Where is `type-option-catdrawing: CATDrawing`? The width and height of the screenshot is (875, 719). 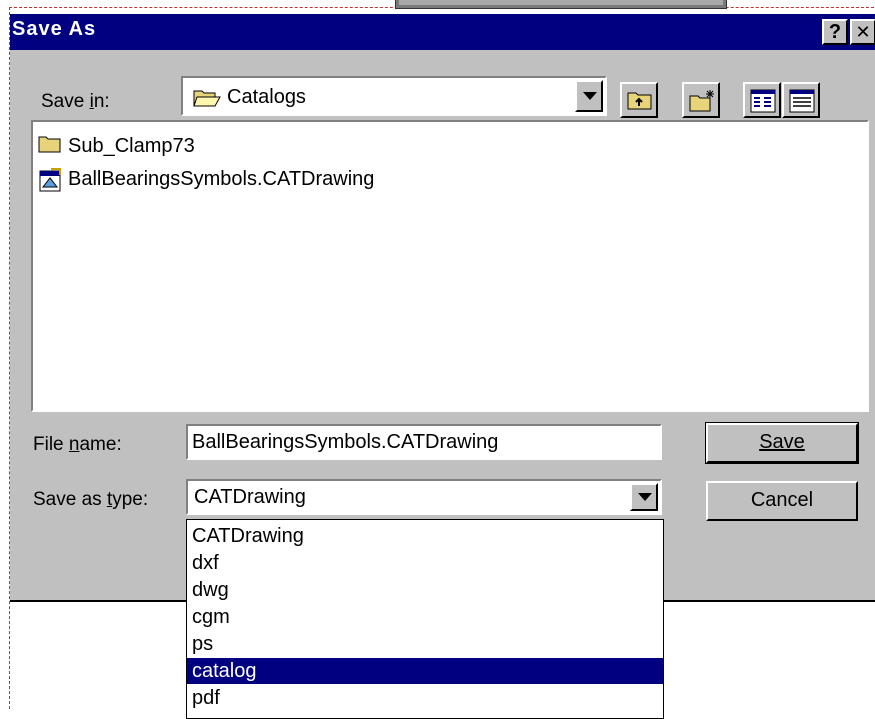
type-option-catdrawing: CATDrawing is located at coordinates (425, 536).